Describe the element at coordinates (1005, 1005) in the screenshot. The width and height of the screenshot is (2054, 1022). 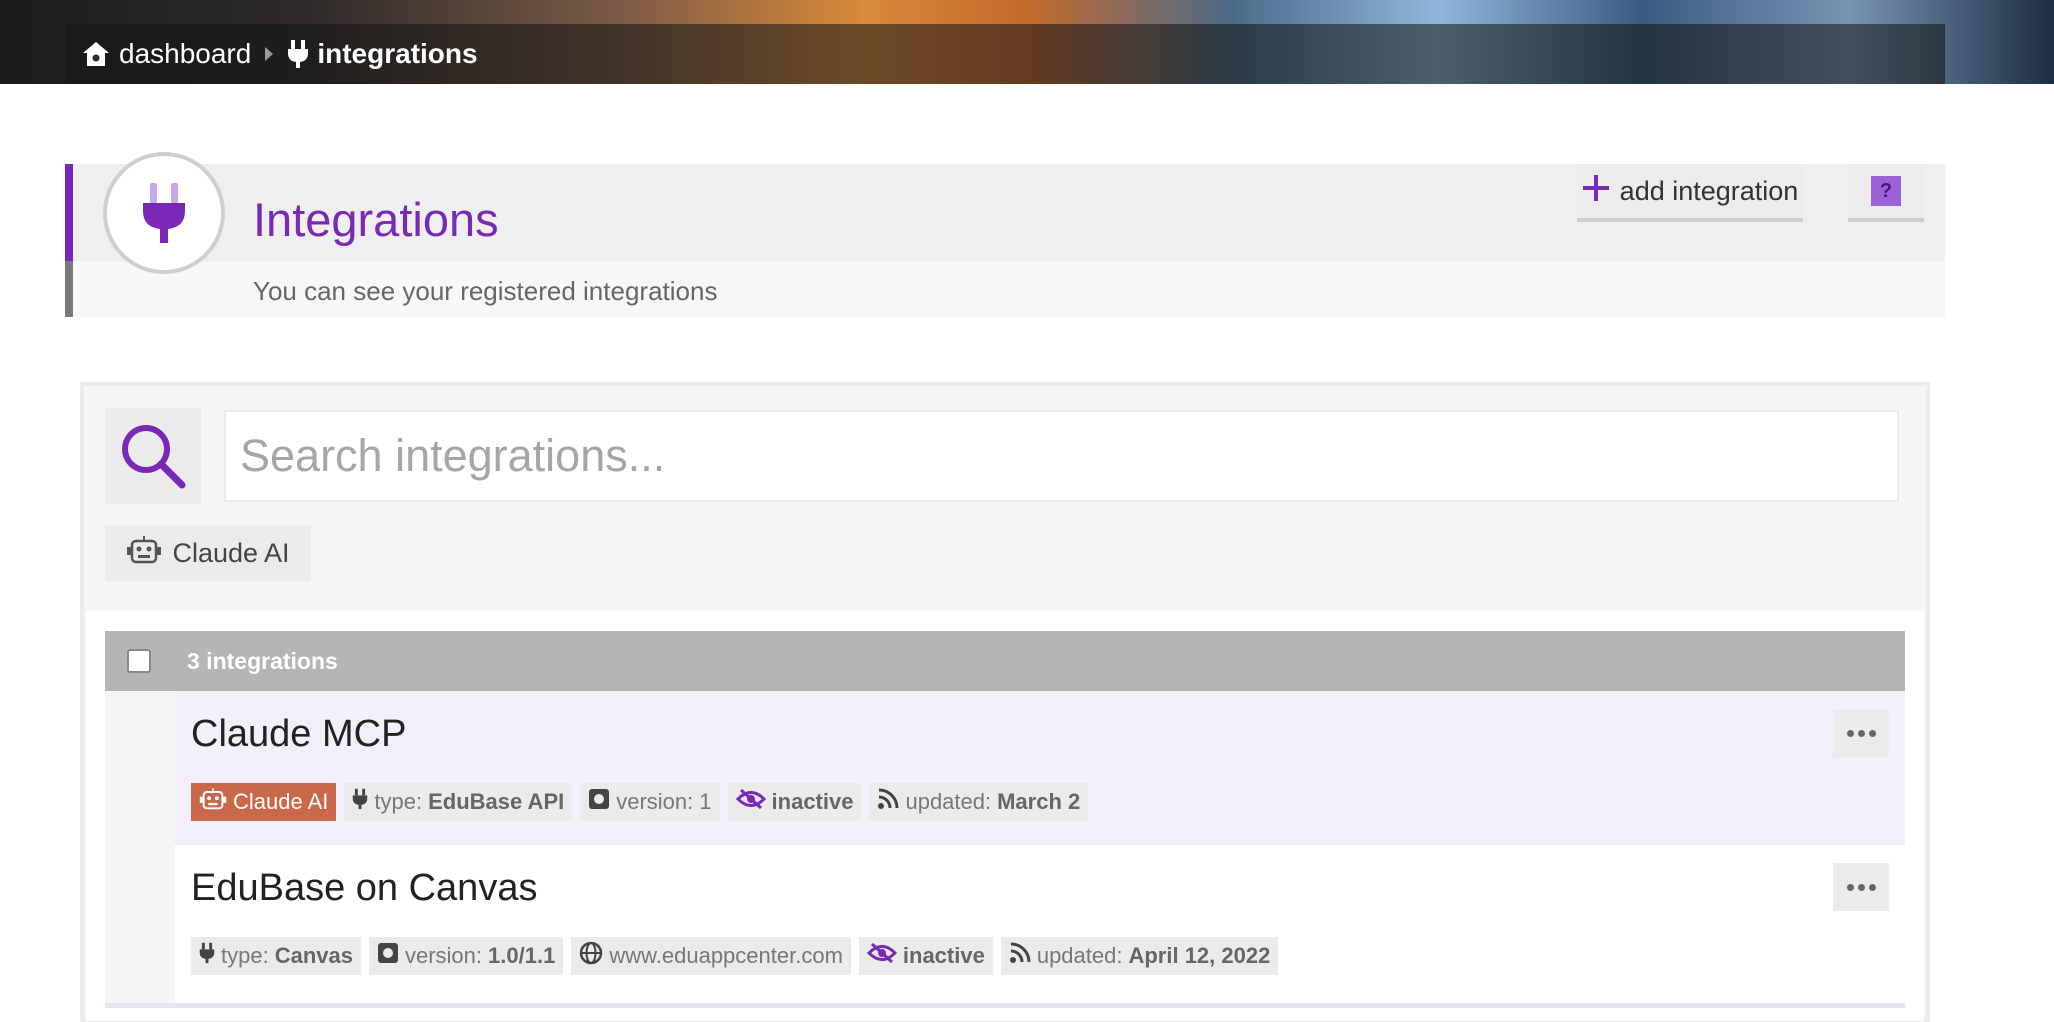
I see `row-divider` at that location.